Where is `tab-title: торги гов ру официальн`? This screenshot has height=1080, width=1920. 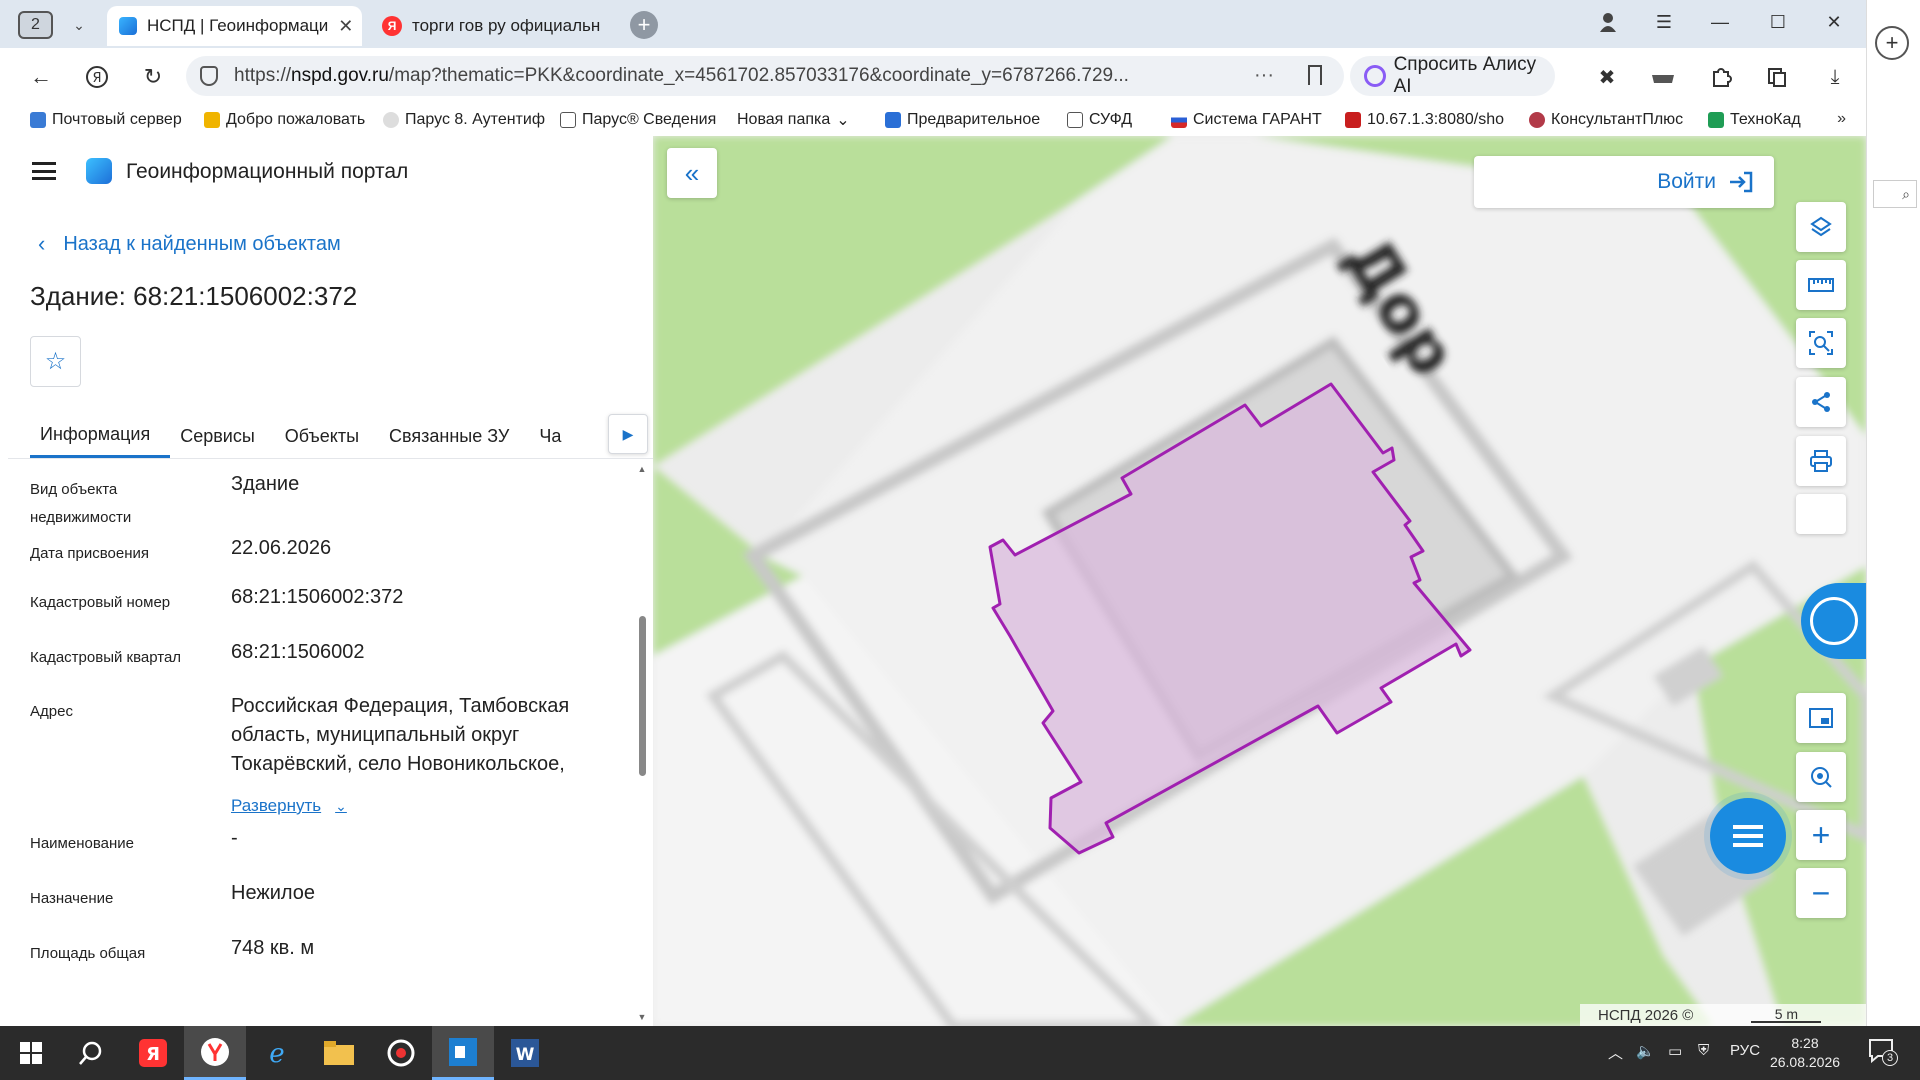
tab-title: торги гов ру официальн is located at coordinates (506, 25).